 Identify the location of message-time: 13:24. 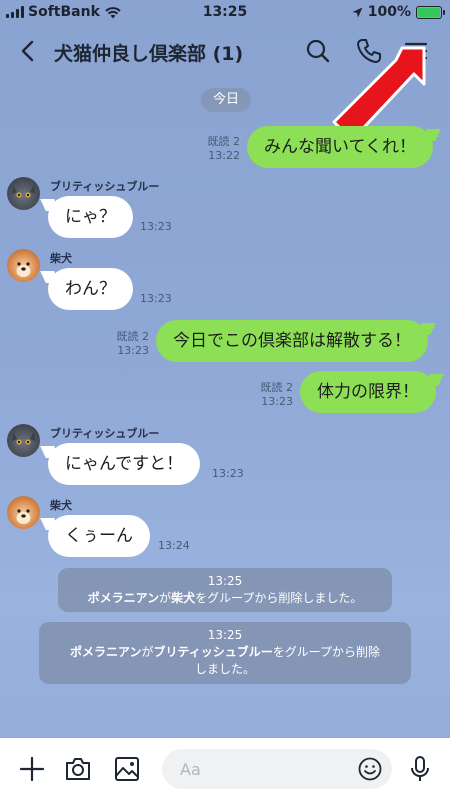
(174, 545).